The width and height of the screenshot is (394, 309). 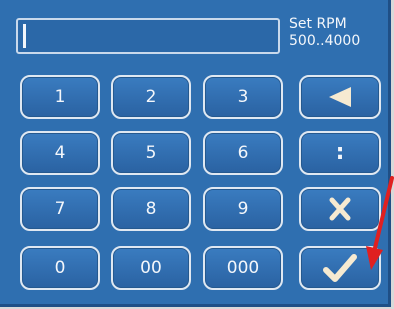 I want to click on checkmark-icon, so click(x=340, y=268).